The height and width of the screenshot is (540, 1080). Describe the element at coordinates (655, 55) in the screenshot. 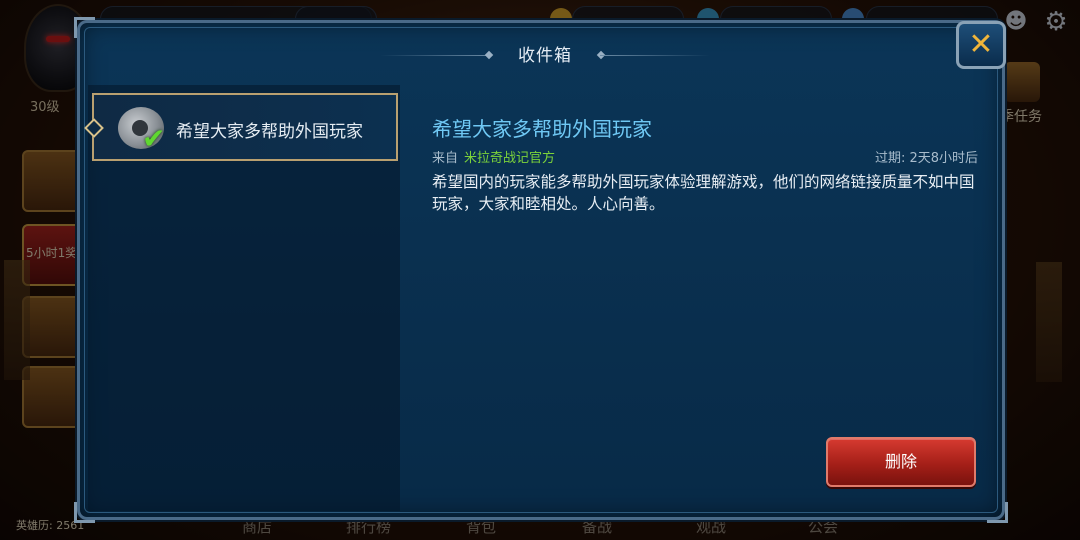

I see `title-divider-right` at that location.